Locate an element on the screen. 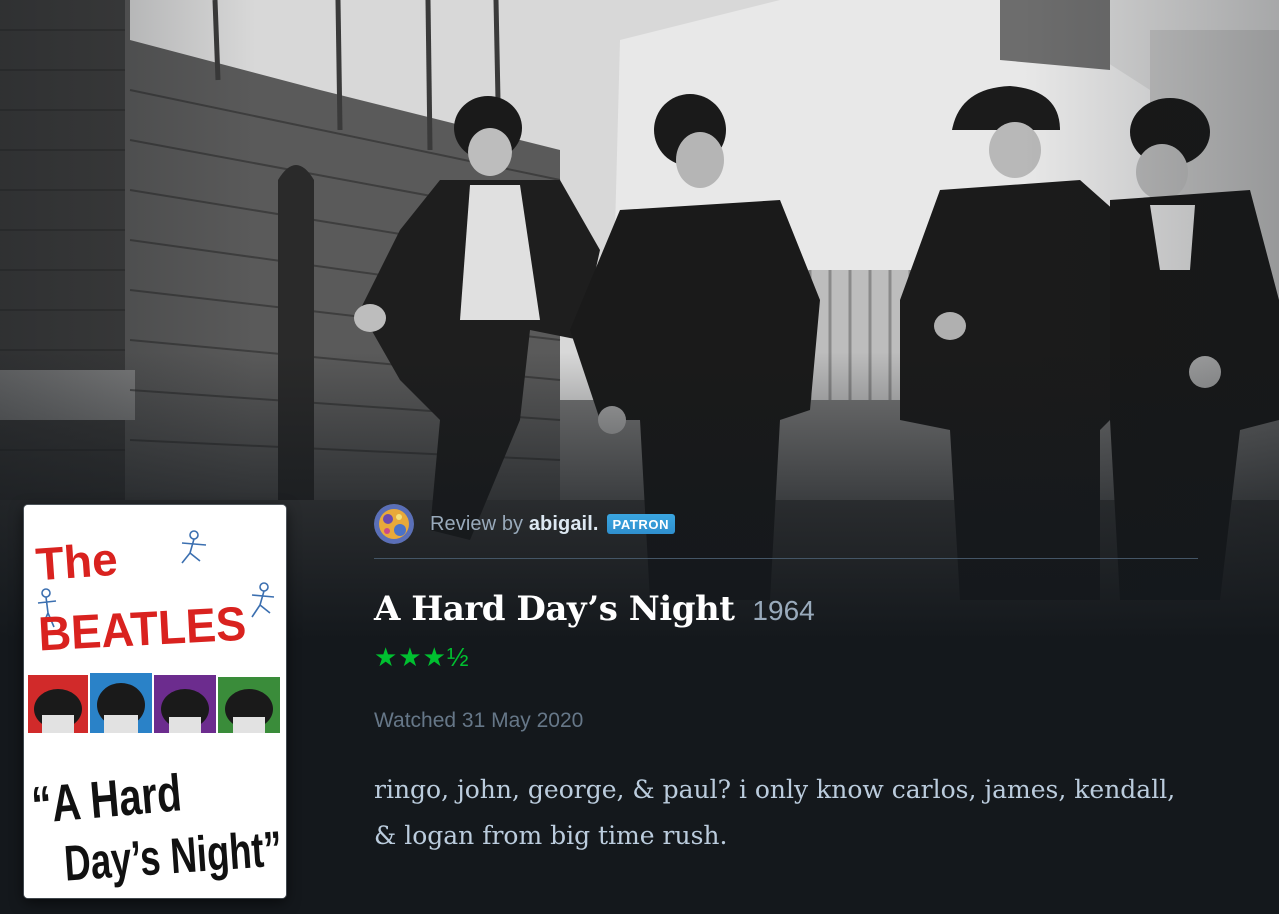 This screenshot has height=914, width=1279. poster-title-the: The is located at coordinates (76, 562).